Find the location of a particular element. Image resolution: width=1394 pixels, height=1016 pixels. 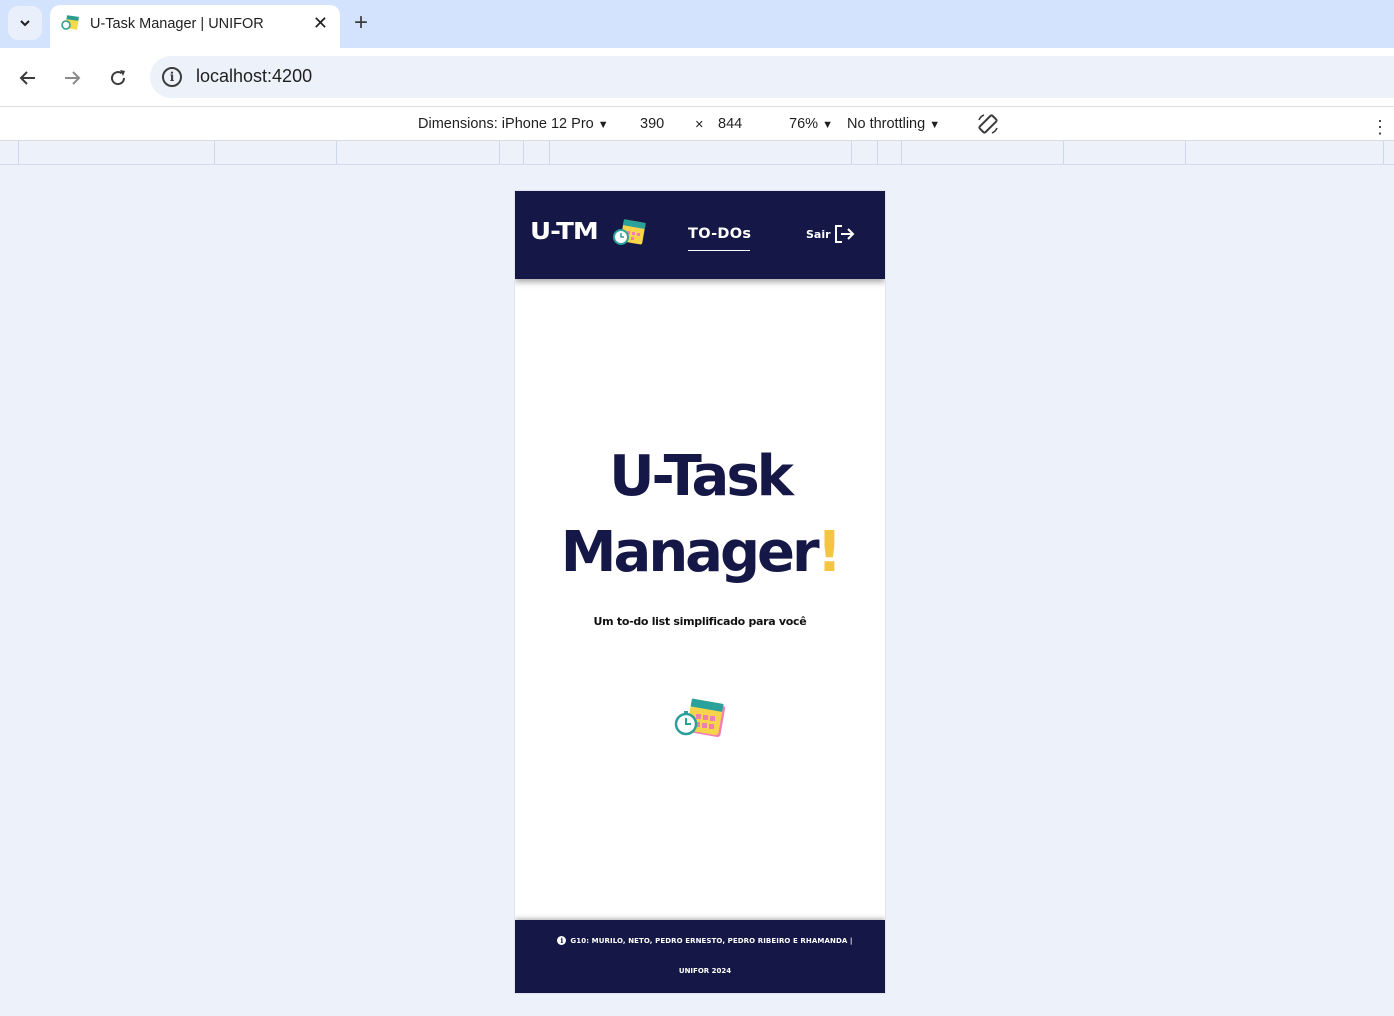

hero-title: U-Task Manager! is located at coordinates (700, 515).